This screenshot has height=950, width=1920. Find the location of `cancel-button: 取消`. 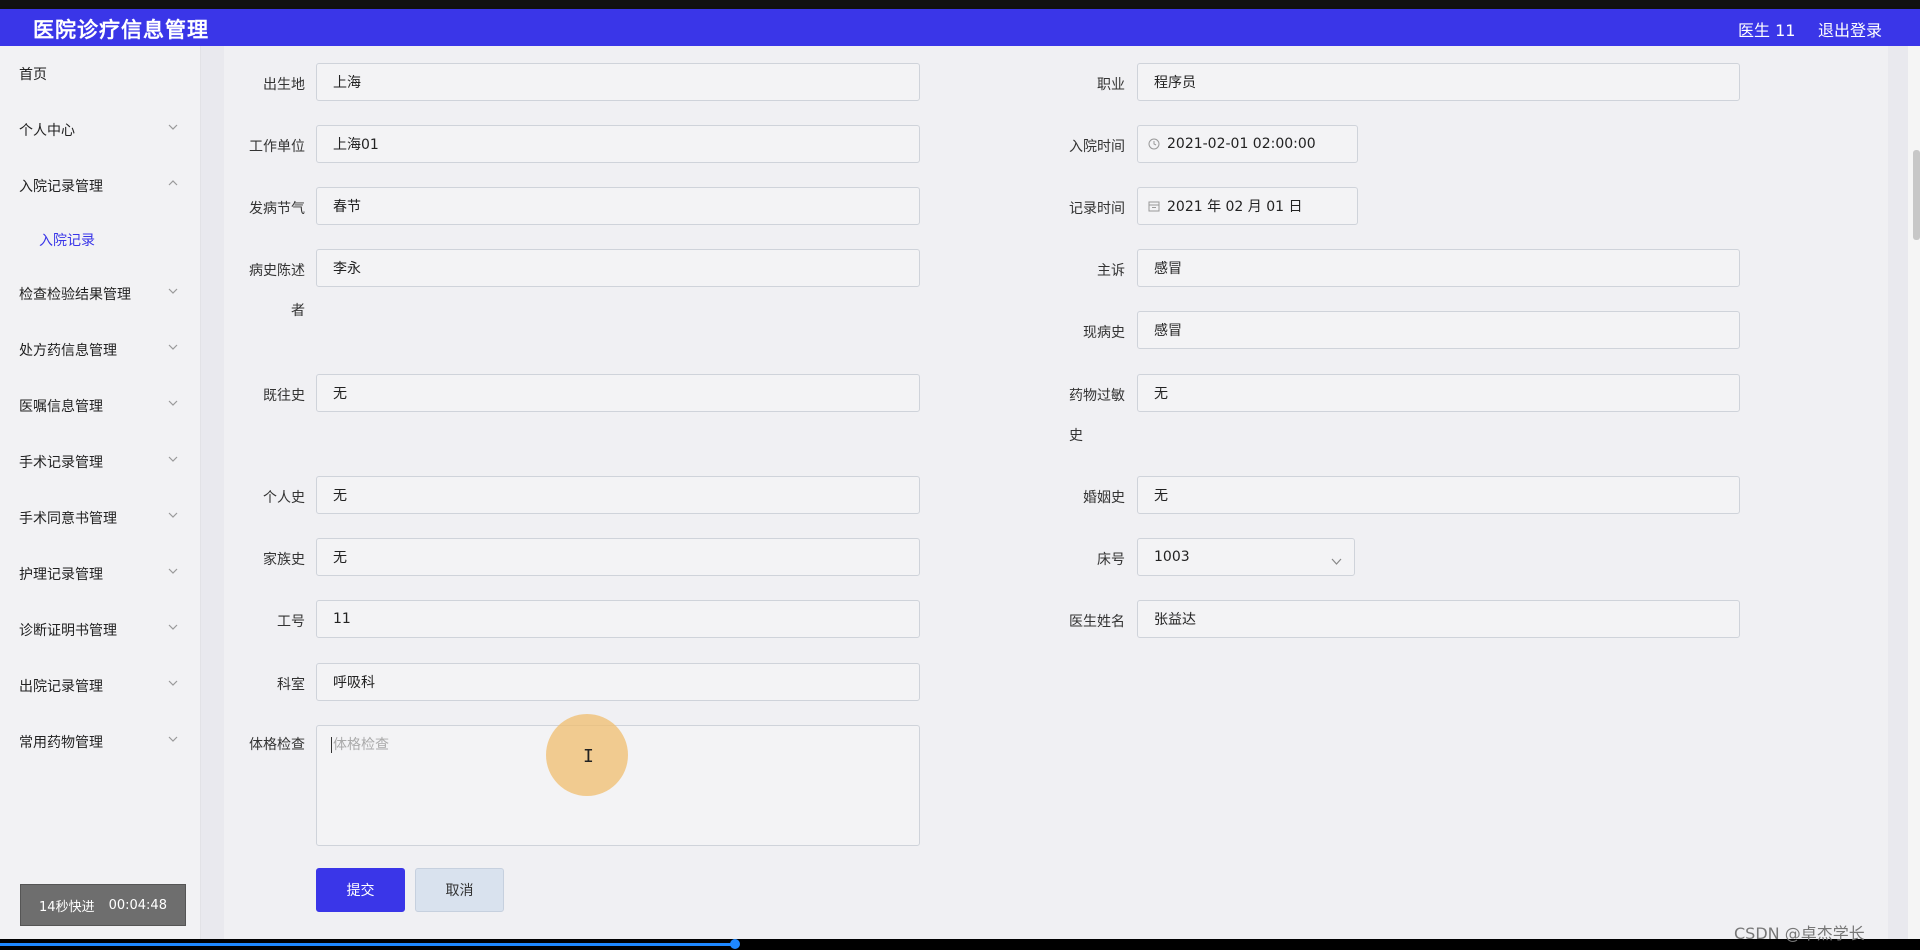

cancel-button: 取消 is located at coordinates (459, 890).